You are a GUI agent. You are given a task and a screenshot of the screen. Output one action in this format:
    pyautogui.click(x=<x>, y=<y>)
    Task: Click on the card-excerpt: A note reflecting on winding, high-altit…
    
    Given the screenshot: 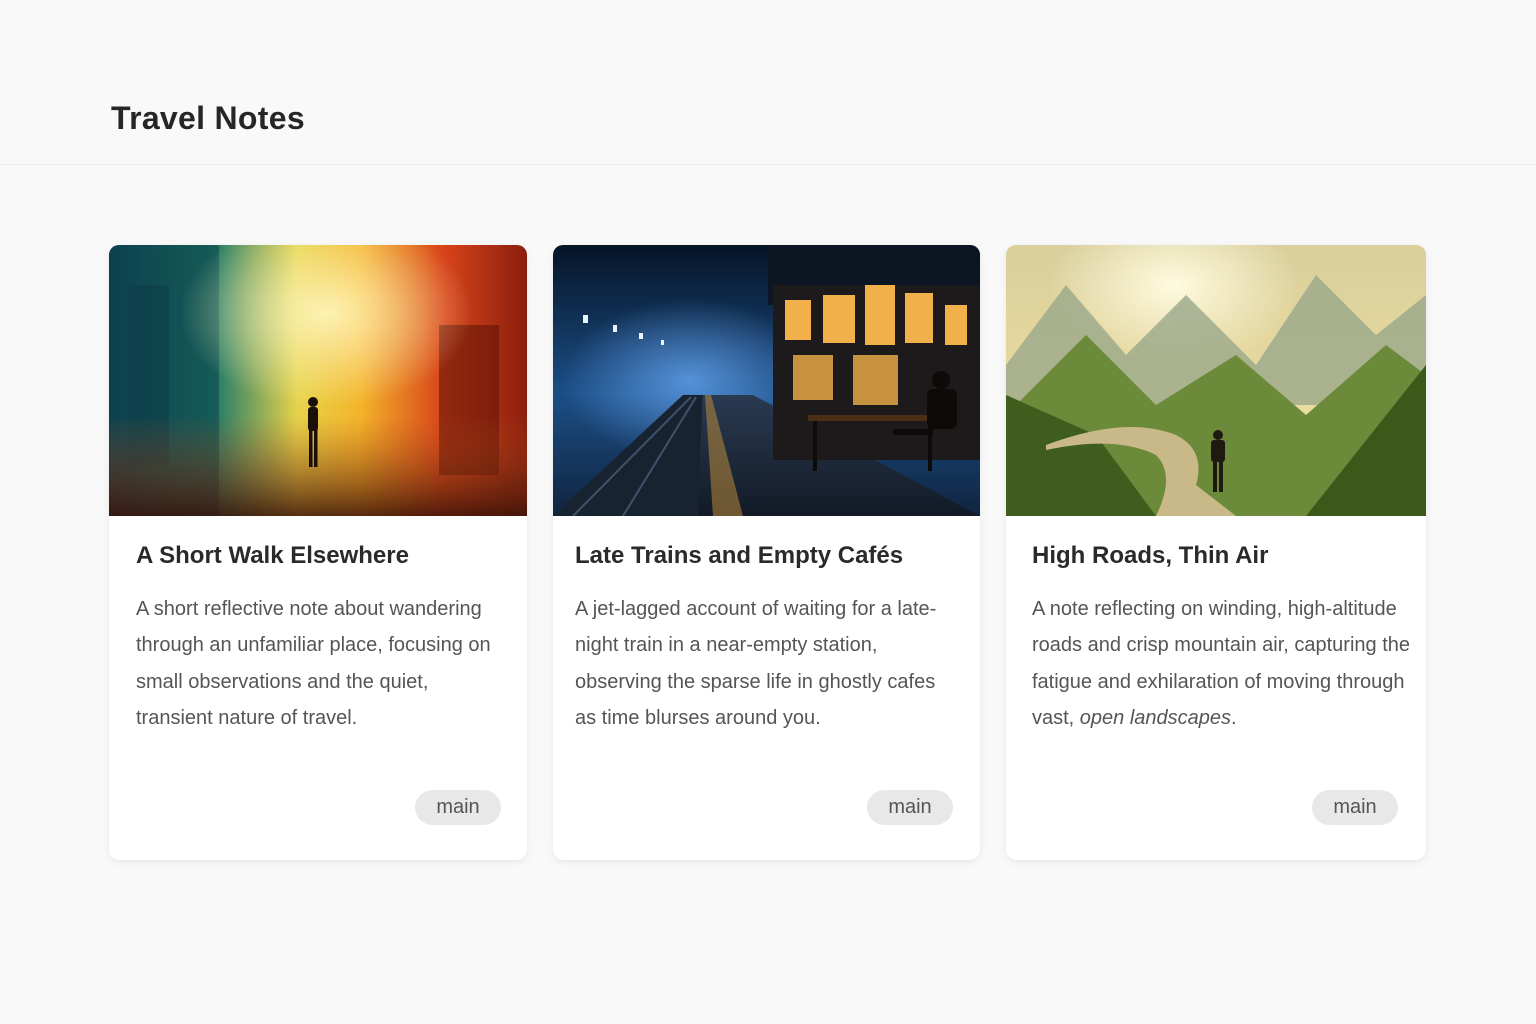 What is the action you would take?
    pyautogui.click(x=1225, y=664)
    